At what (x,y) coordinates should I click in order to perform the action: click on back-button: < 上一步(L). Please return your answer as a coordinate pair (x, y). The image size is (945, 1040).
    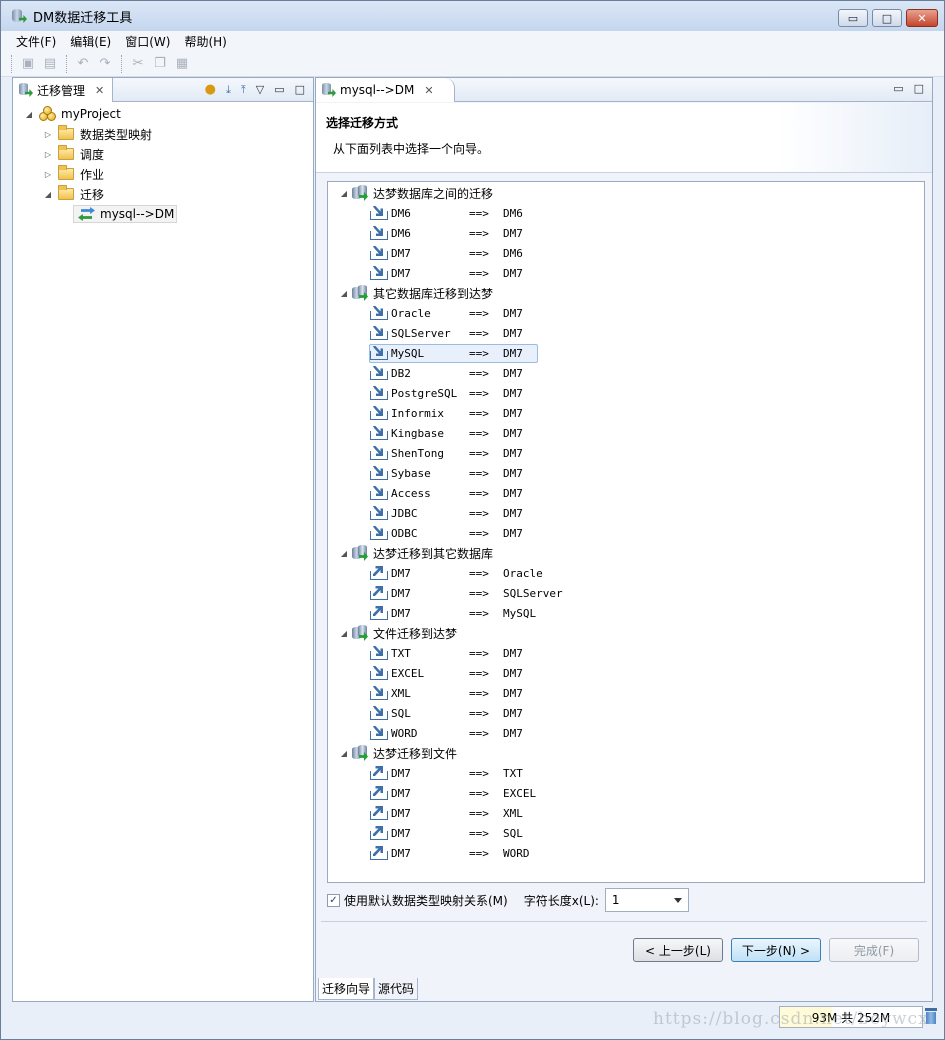
    Looking at the image, I should click on (678, 950).